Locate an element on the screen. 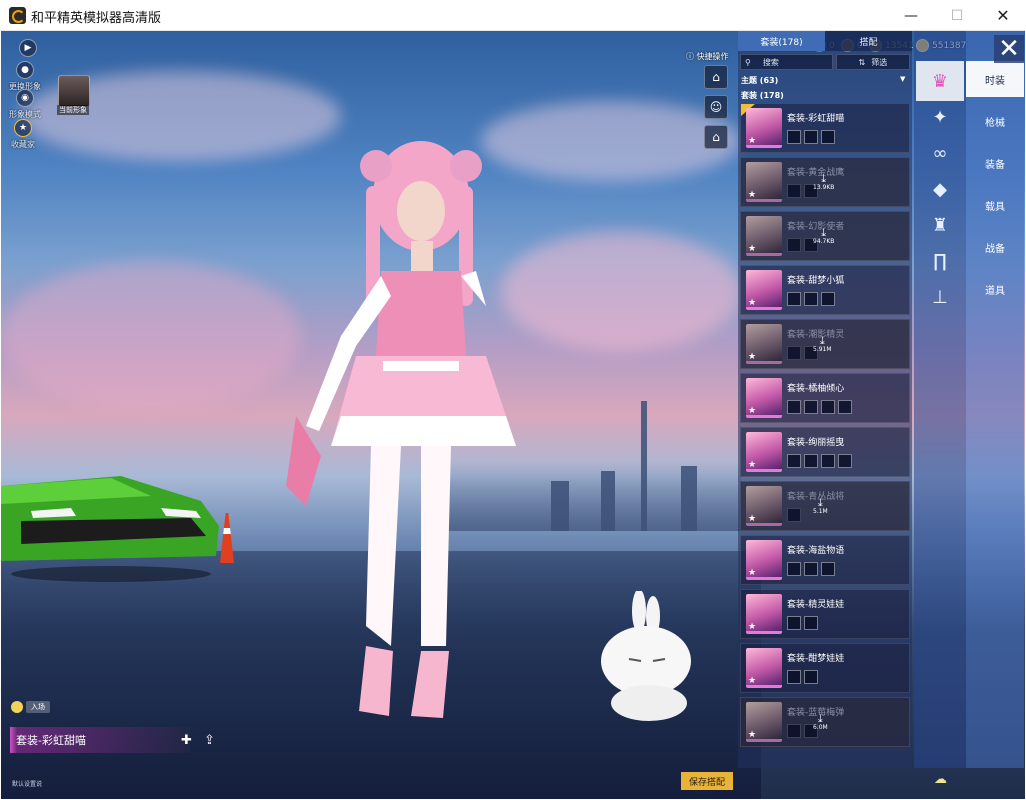  tab-fashion: 时装 is located at coordinates (995, 79).